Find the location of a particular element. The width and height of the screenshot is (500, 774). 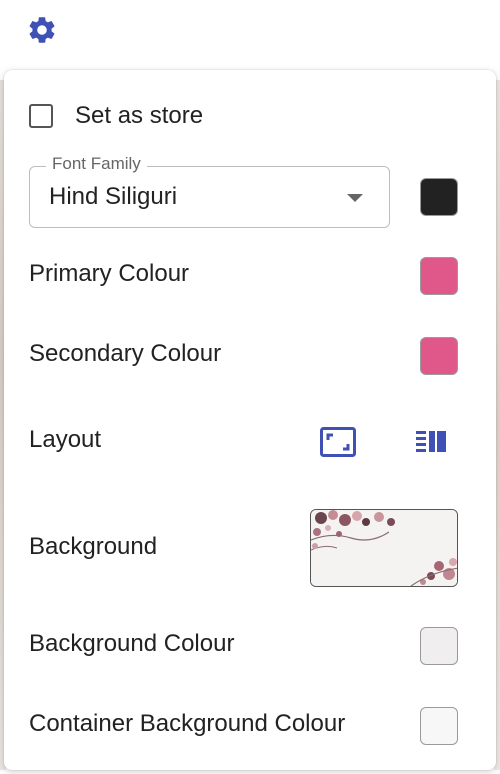

background-label: Background is located at coordinates (93, 546).